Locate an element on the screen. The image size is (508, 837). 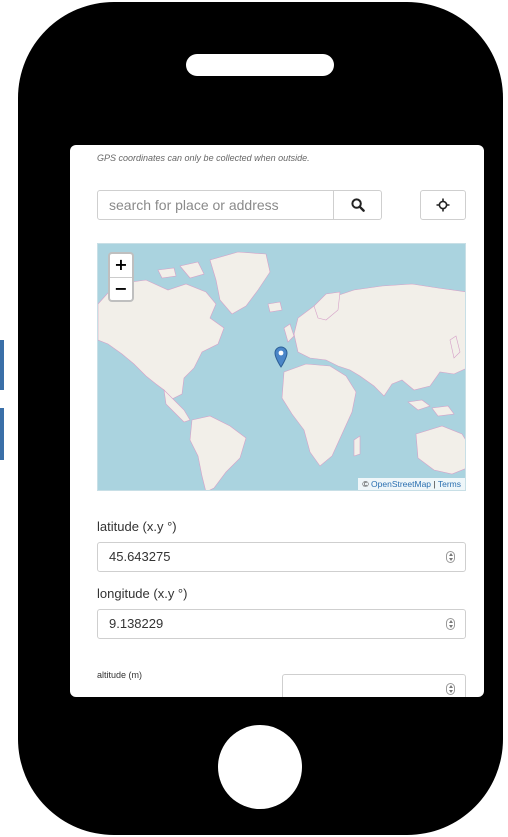
crosshair-icon is located at coordinates (443, 205).